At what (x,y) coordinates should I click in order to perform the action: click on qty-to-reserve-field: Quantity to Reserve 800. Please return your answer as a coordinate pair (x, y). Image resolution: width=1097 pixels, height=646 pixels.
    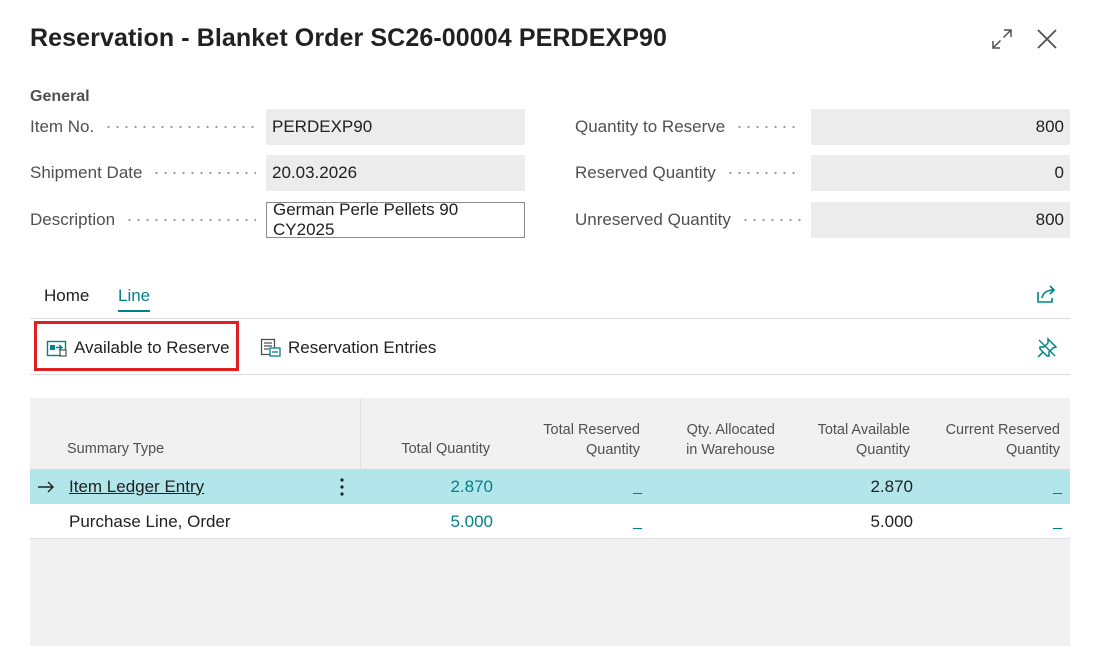
    Looking at the image, I should click on (822, 127).